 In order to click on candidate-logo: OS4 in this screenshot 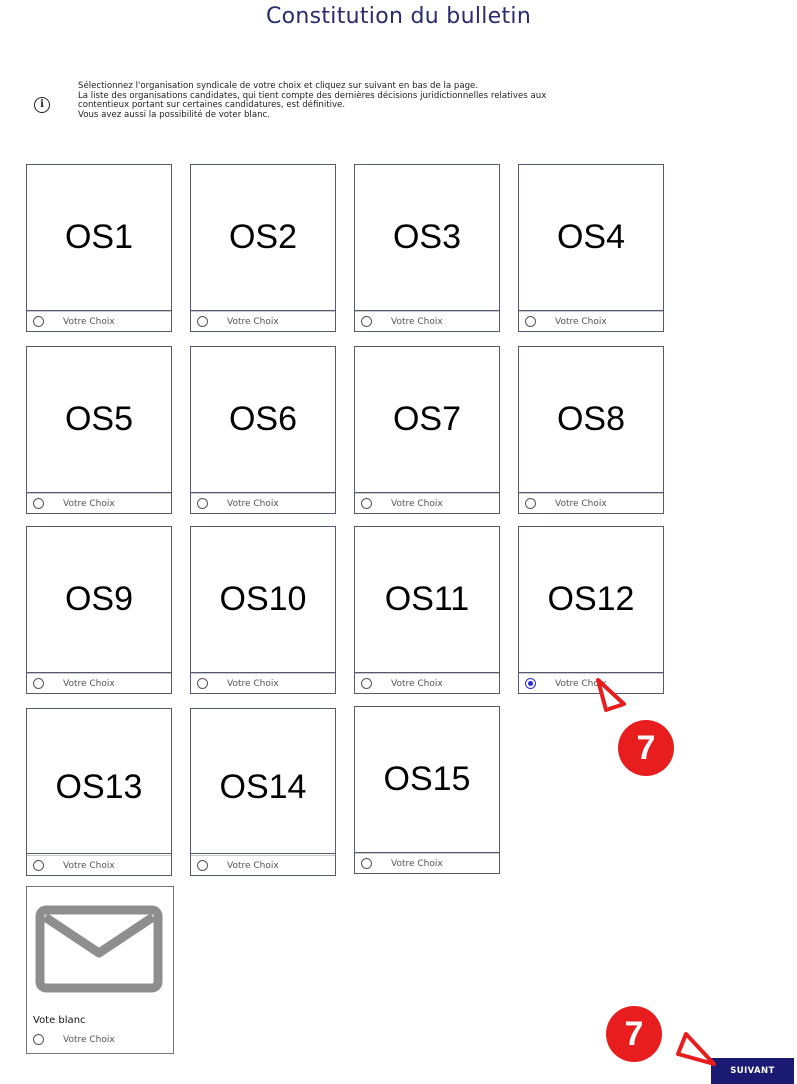, I will do `click(591, 238)`.